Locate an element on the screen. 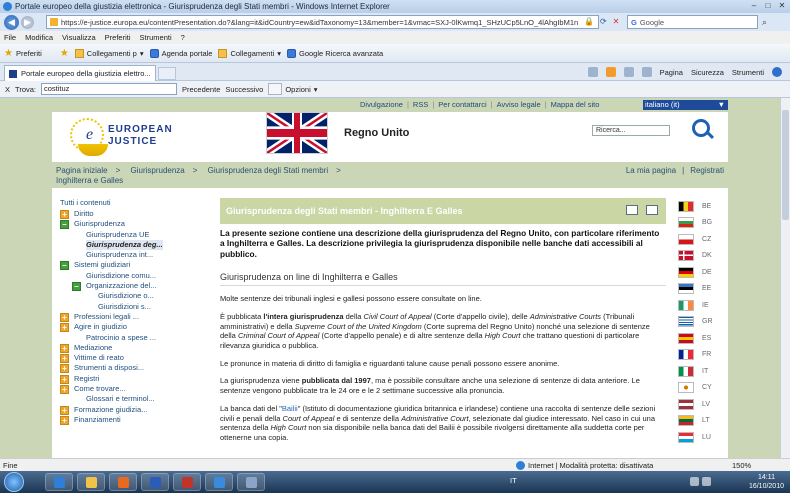 This screenshot has height=493, width=790. taskbar-ie-window is located at coordinates (219, 482).